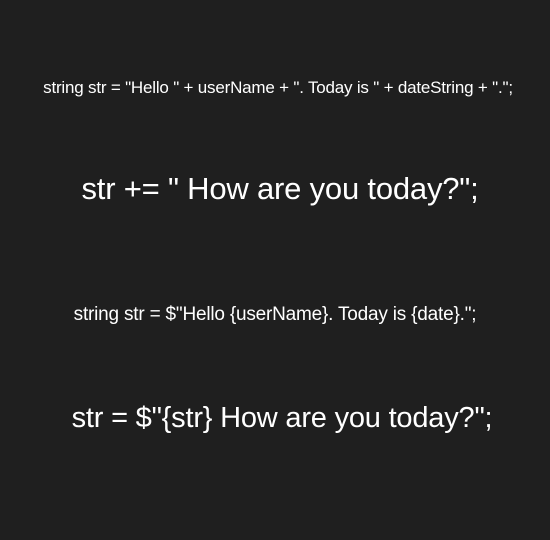 The height and width of the screenshot is (540, 550). What do you see at coordinates (282, 418) in the screenshot?
I see `code-line-interpolated-append: str = $"{str} How are you today?";` at bounding box center [282, 418].